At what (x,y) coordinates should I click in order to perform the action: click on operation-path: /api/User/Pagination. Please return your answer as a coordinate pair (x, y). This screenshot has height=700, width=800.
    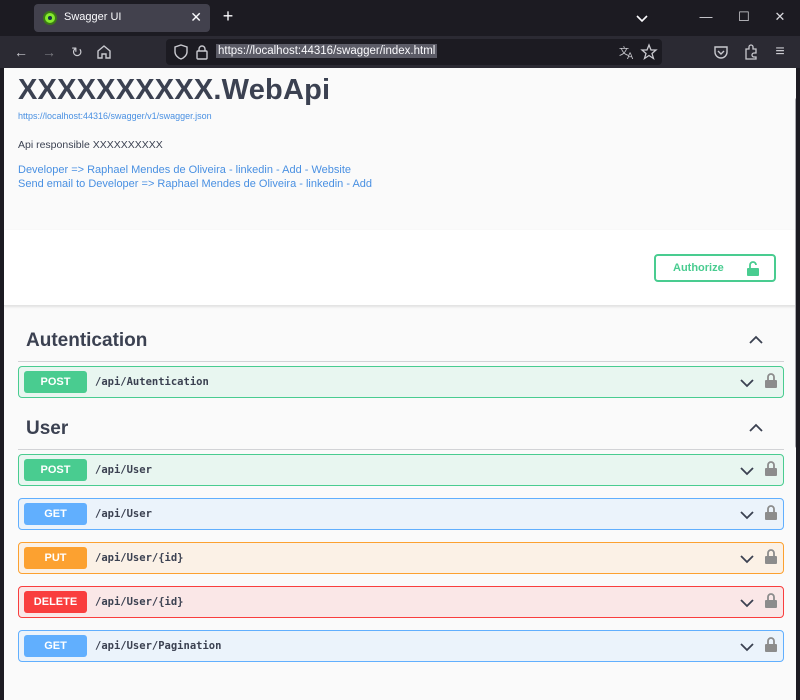
    Looking at the image, I should click on (158, 646).